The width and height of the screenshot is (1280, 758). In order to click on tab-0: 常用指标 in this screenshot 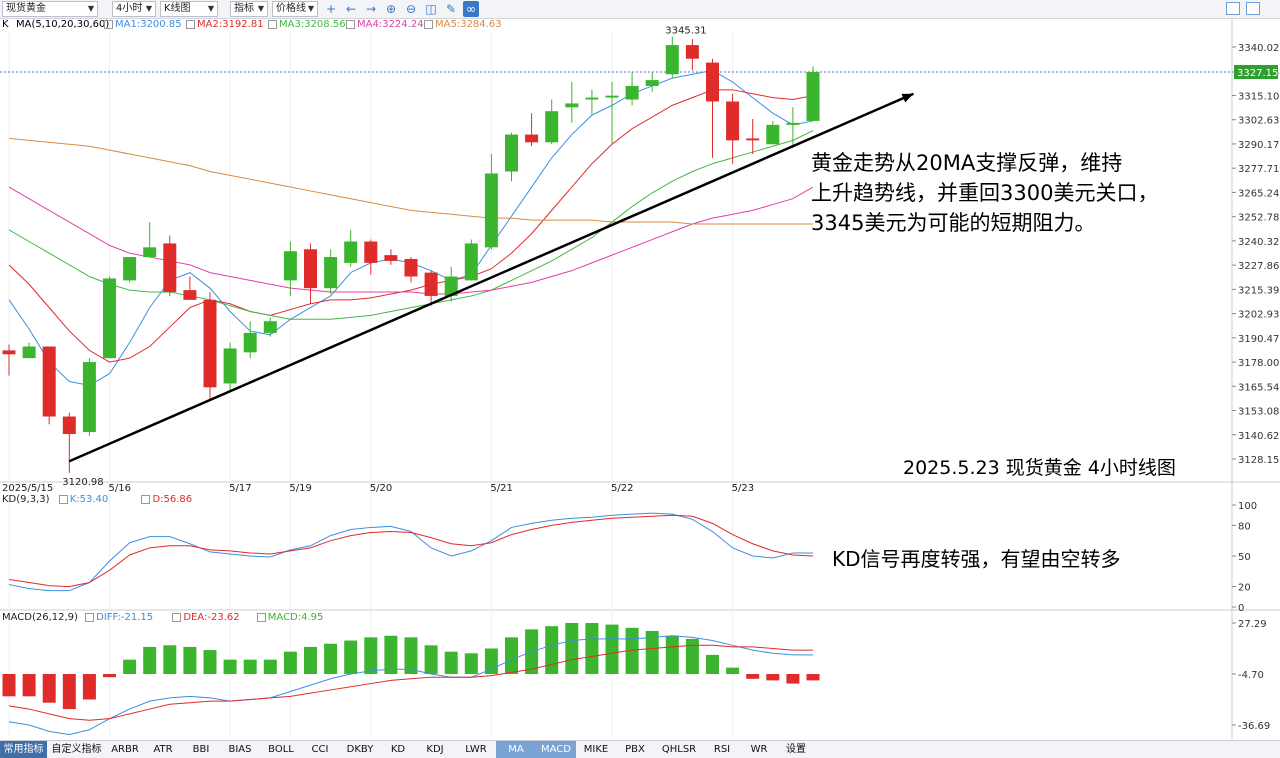, I will do `click(23, 749)`.